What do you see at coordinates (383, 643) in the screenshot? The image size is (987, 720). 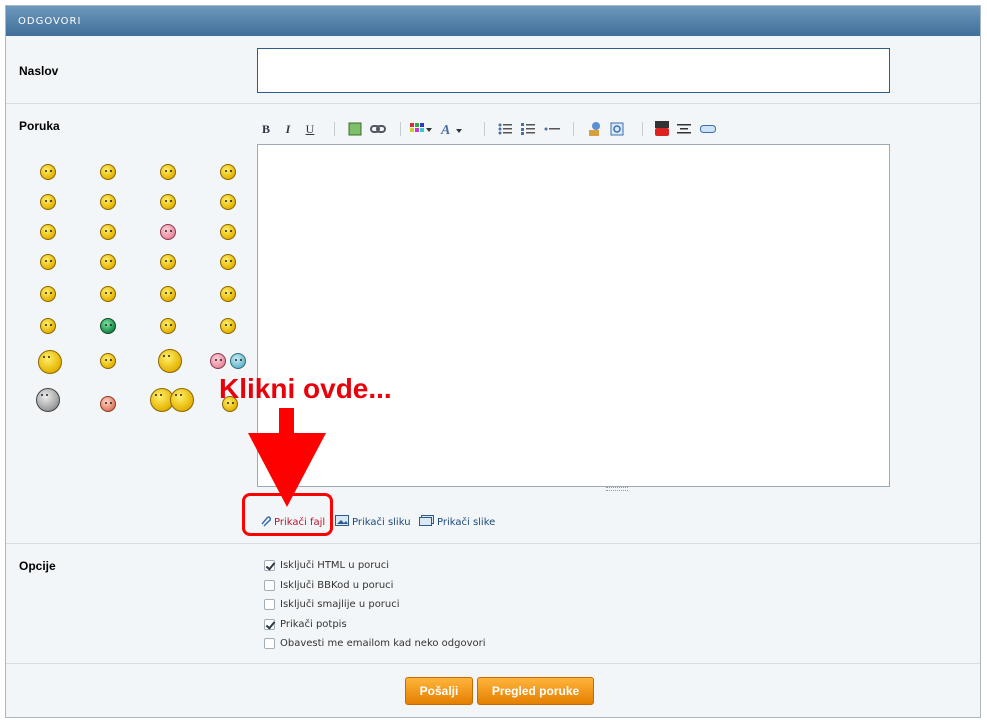 I see `option-label: Obavesti me emailom kad neko odgovori` at bounding box center [383, 643].